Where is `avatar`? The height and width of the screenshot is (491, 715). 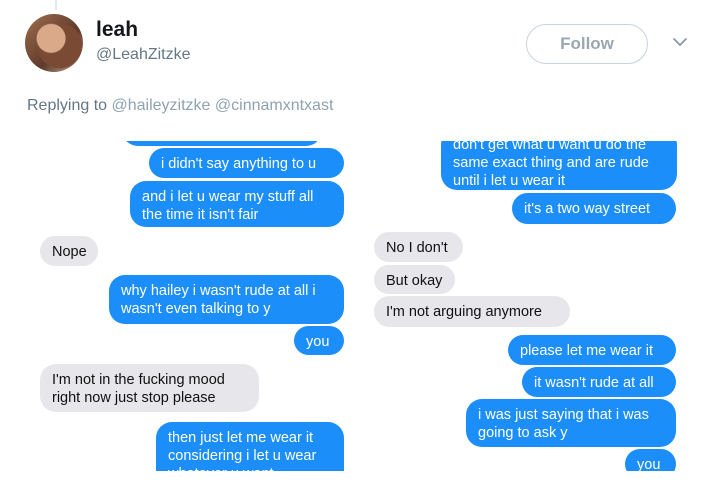 avatar is located at coordinates (54, 43).